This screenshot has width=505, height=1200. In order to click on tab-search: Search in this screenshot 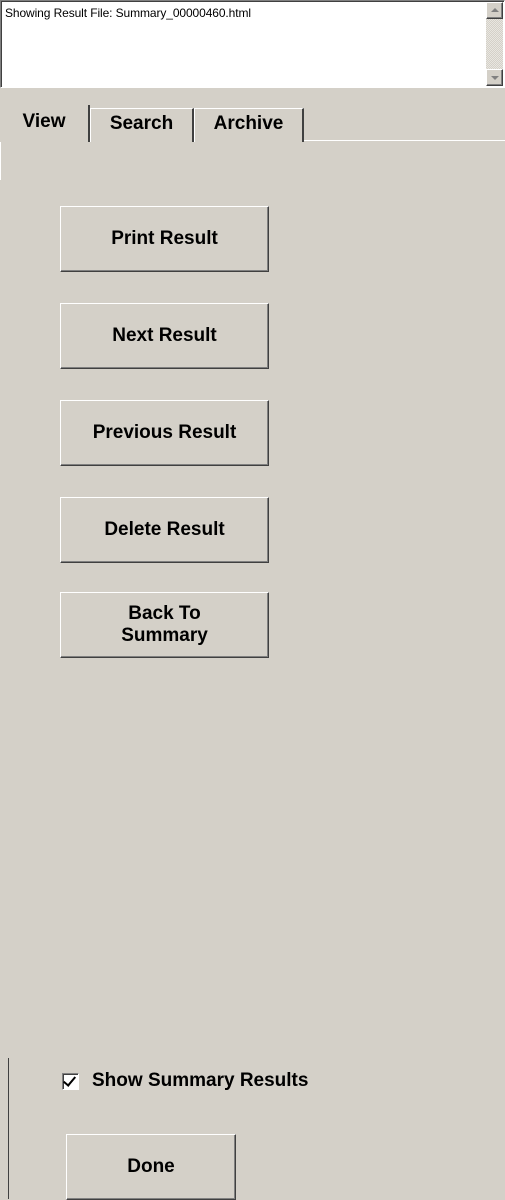, I will do `click(142, 125)`.